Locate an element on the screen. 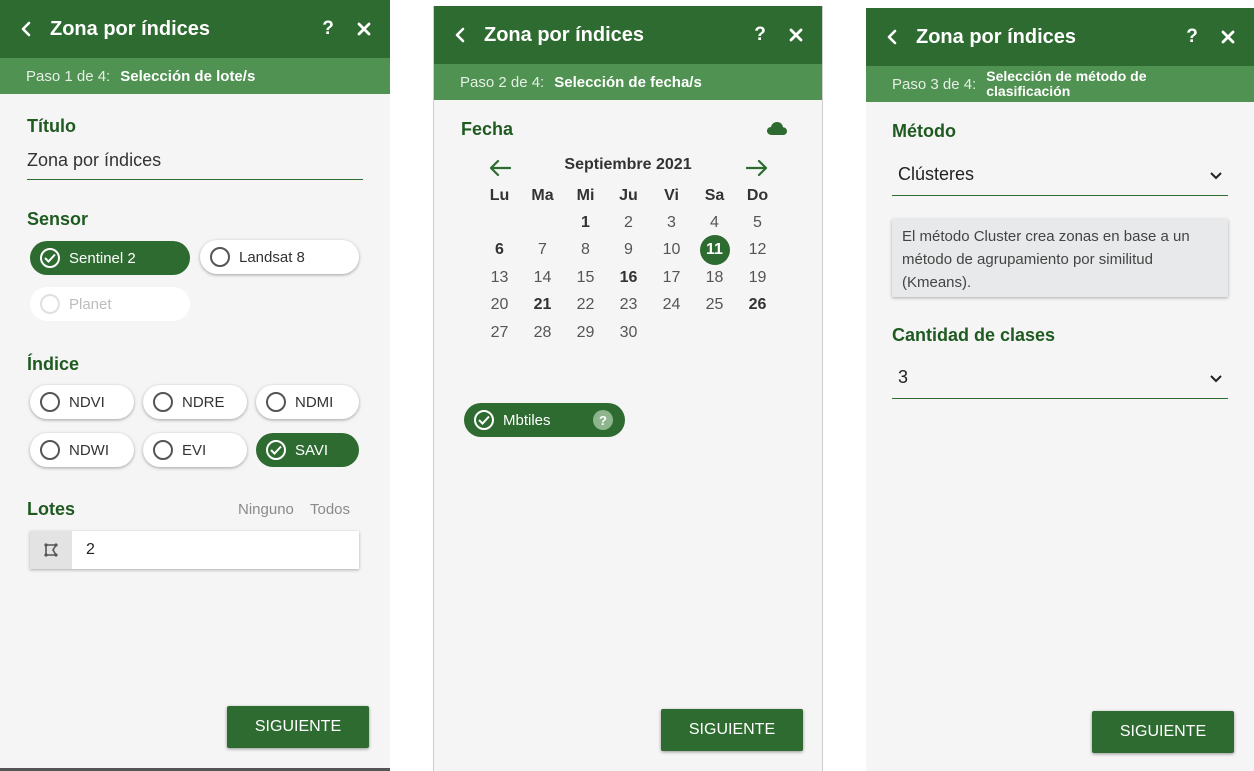  indice-option-label: EVI is located at coordinates (194, 450).